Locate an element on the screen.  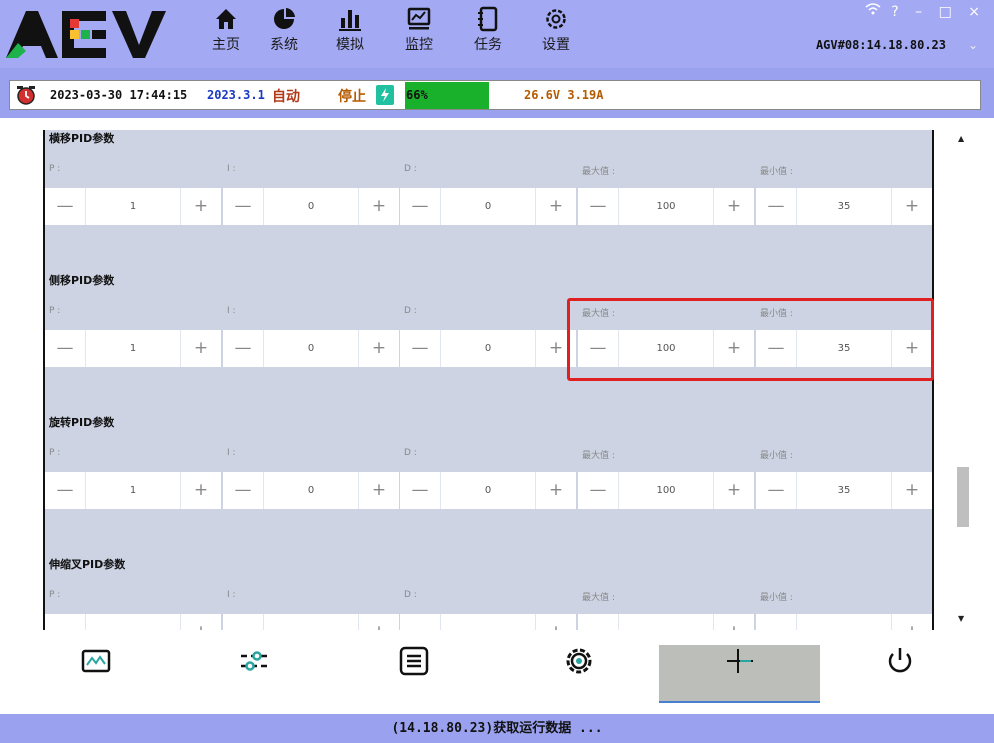
scroll-down-icon: ▼ is located at coordinates (961, 618).